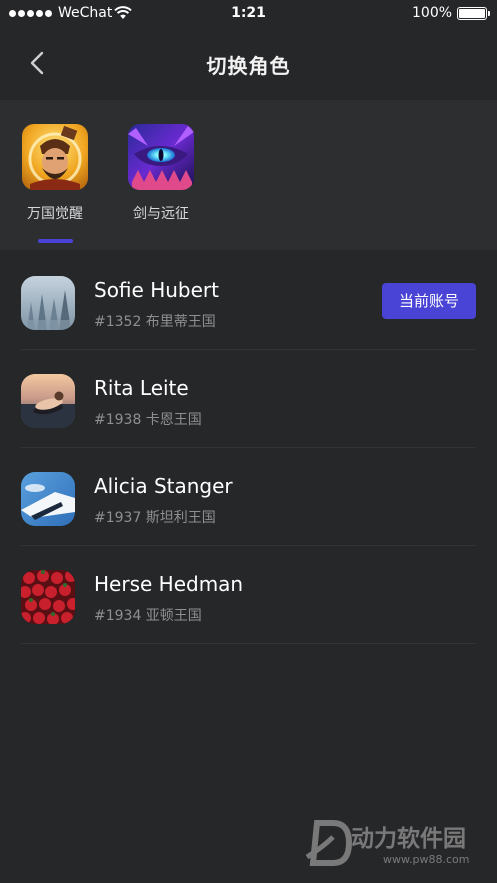 The image size is (497, 883). Describe the element at coordinates (55, 157) in the screenshot. I see `game-icon-warrior` at that location.